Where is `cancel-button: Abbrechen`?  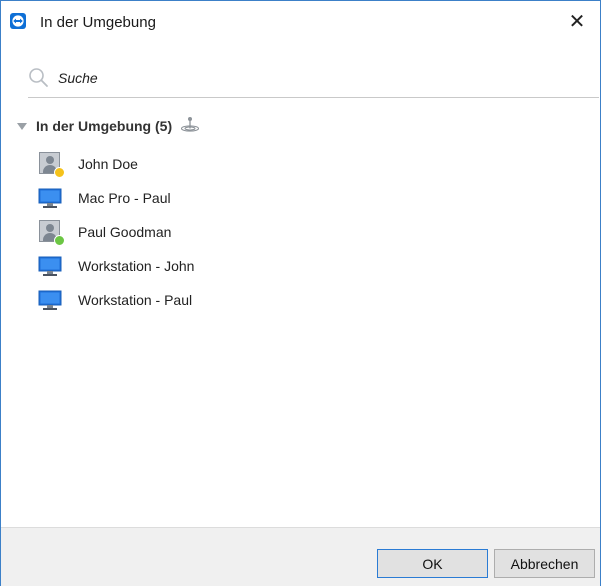
cancel-button: Abbrechen is located at coordinates (544, 563).